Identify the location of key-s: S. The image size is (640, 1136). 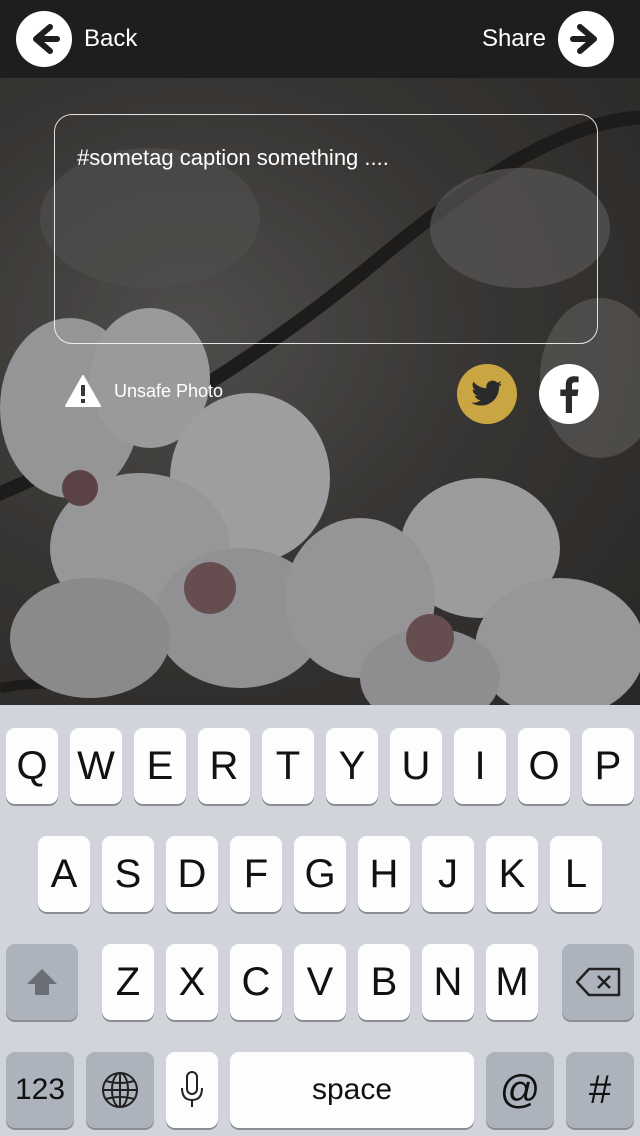
(128, 874).